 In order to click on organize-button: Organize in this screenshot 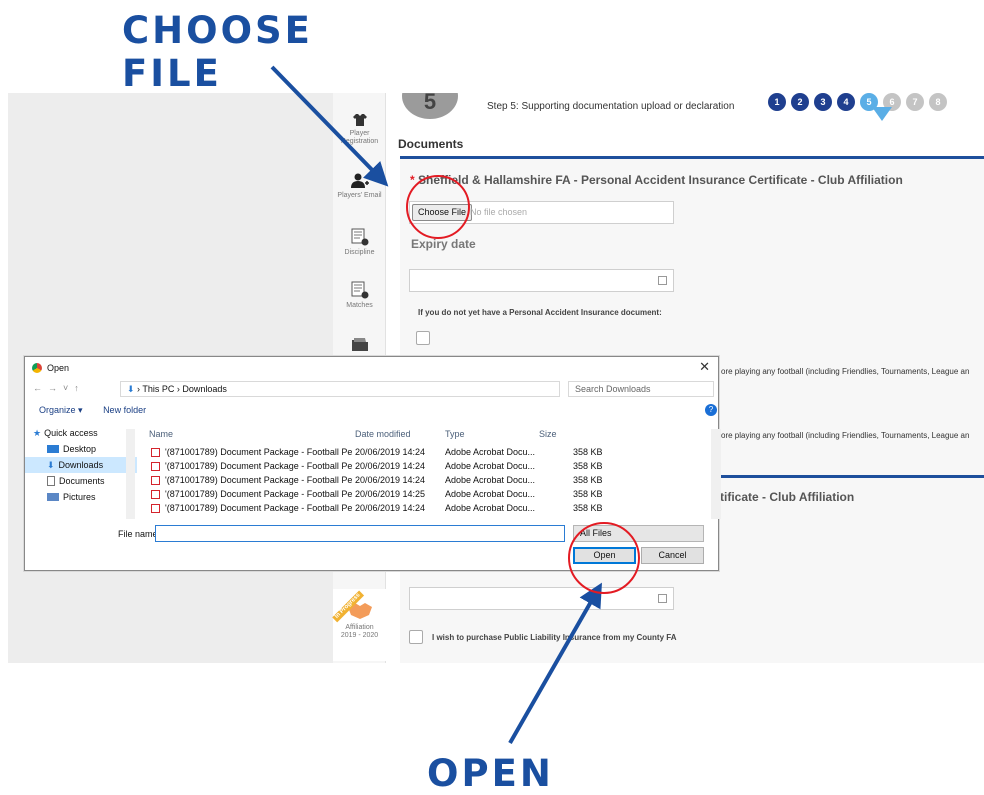, I will do `click(57, 410)`.